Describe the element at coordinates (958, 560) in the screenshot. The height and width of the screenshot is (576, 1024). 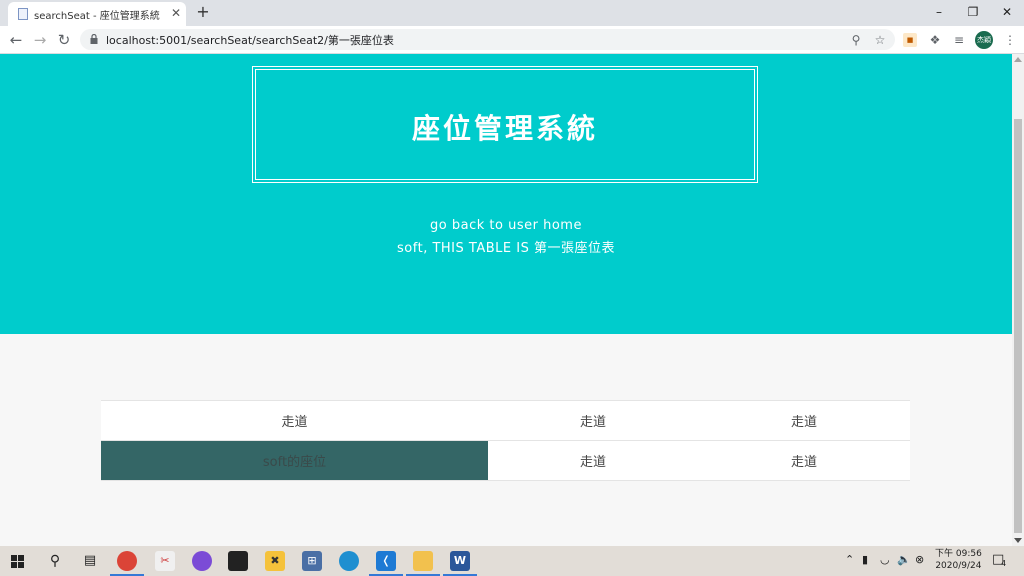
I see `system-clock: 下午 09:56 2020/9/24` at that location.